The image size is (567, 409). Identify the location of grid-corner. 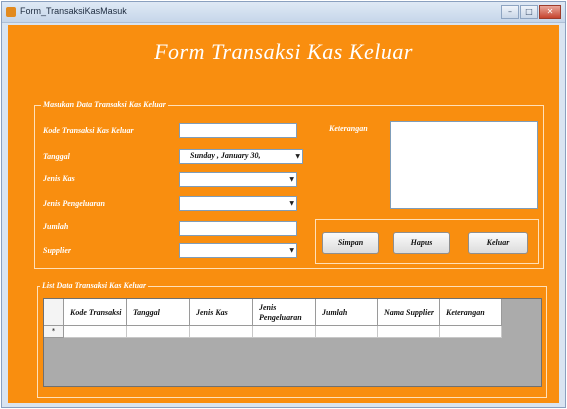
(54, 312).